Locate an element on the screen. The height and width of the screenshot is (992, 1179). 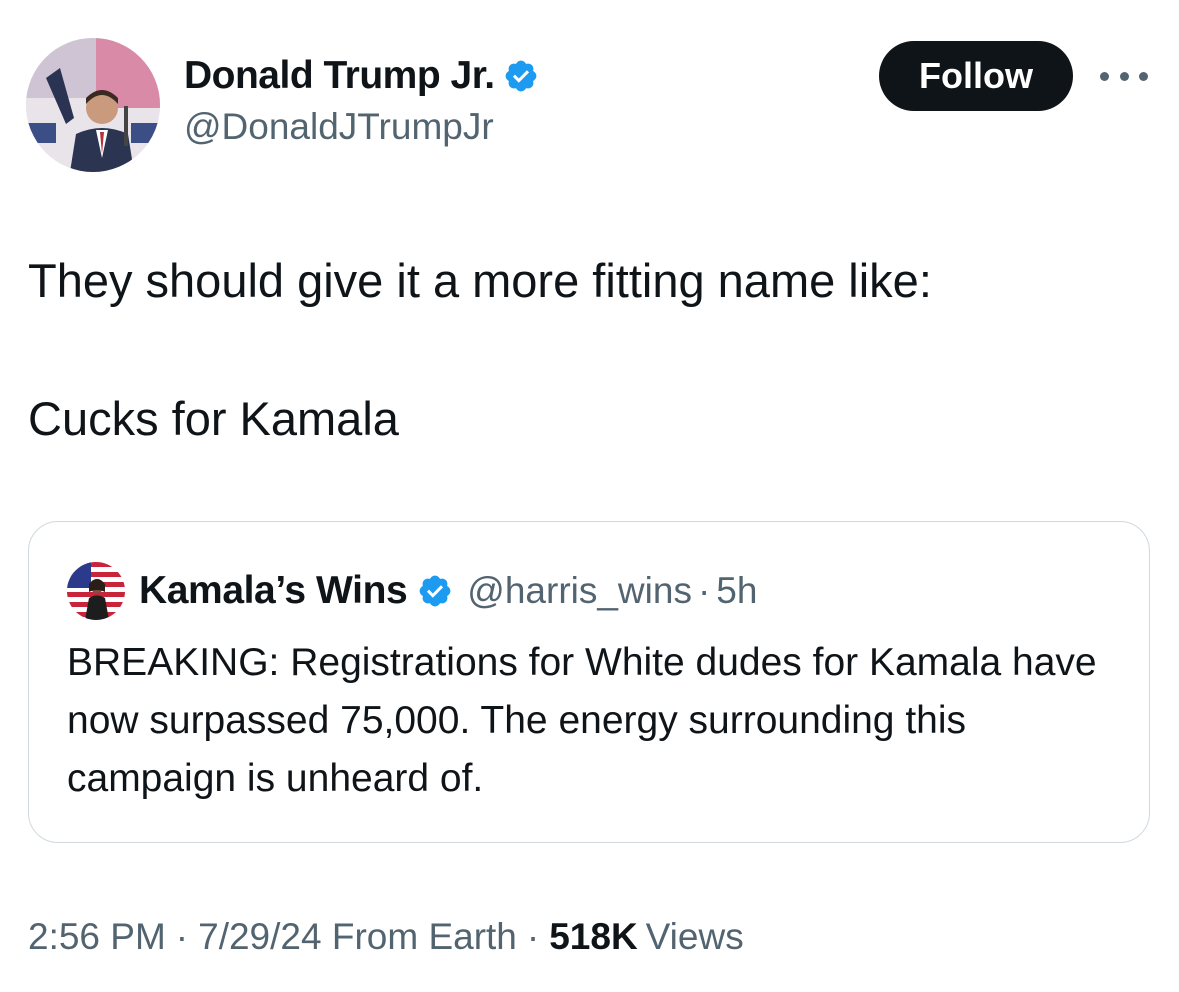
author-name: Donald Trump Jr. is located at coordinates (339, 76).